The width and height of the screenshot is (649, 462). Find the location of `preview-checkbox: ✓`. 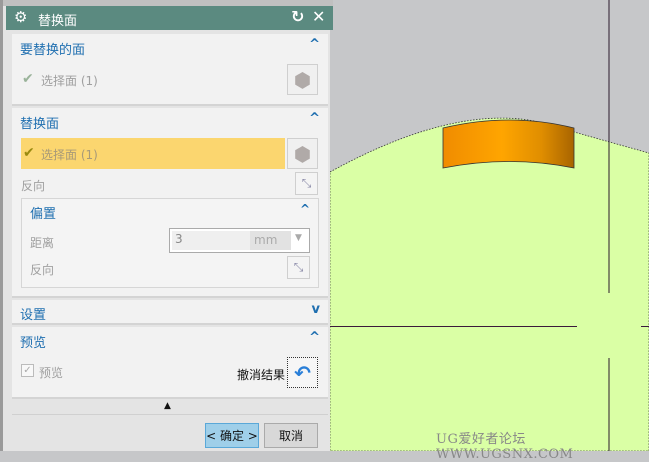

preview-checkbox: ✓ is located at coordinates (27, 370).